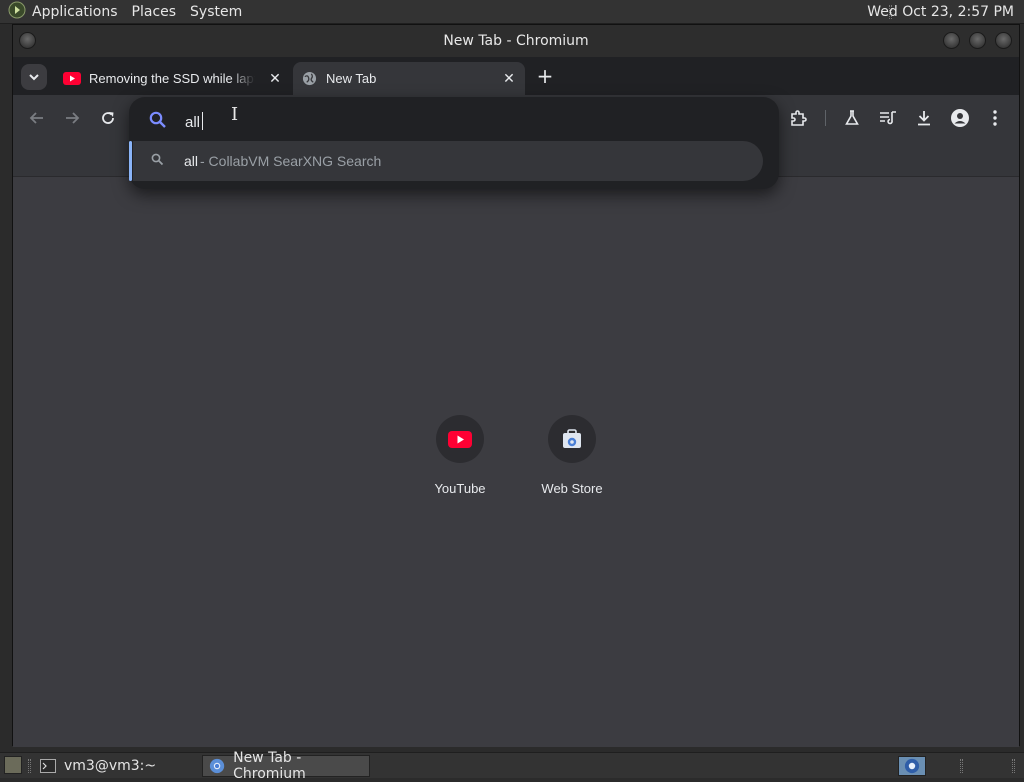 The width and height of the screenshot is (1024, 782). I want to click on top-panel-menus: Applications Places System, so click(125, 12).